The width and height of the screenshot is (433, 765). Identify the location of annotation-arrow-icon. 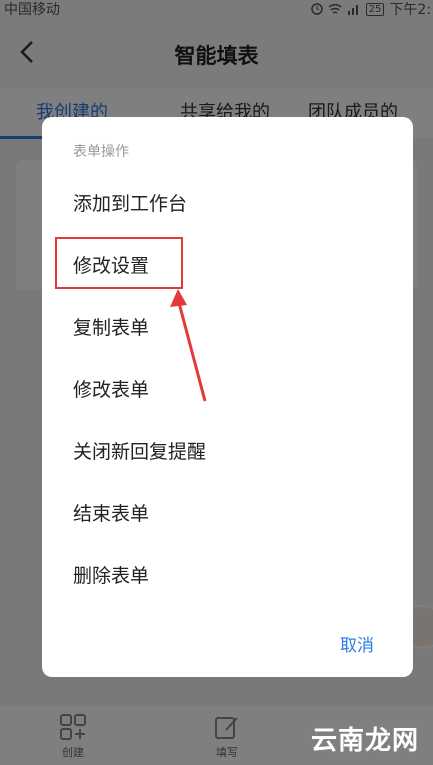
(188, 345).